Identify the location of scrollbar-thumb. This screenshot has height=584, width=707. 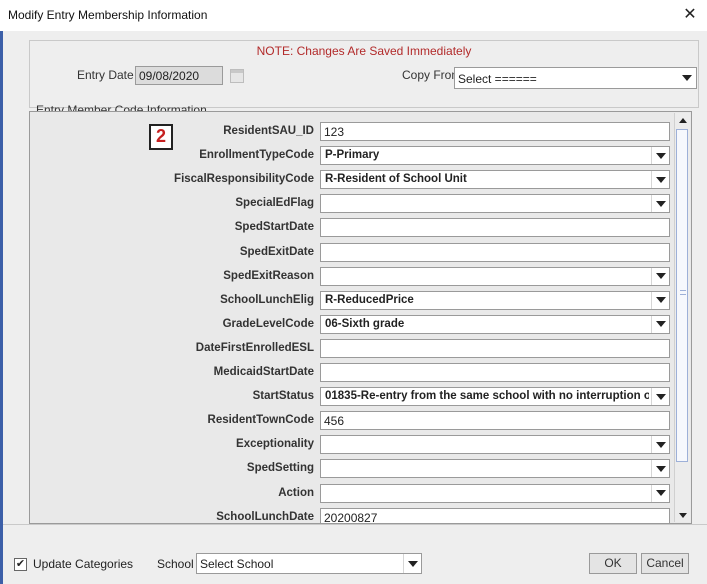
(682, 295).